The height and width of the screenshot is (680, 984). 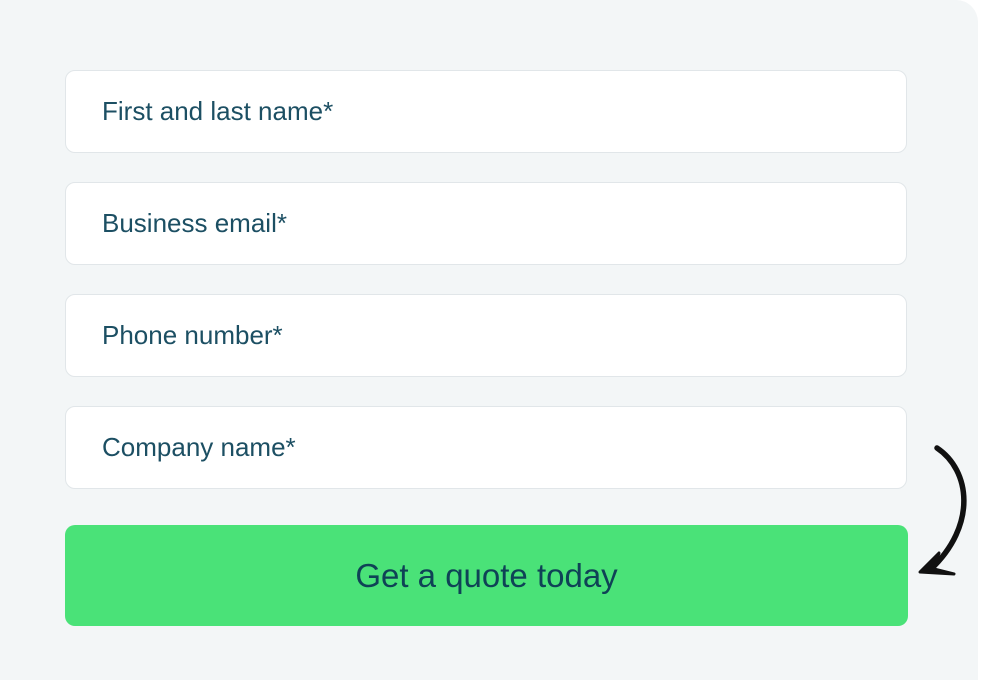 What do you see at coordinates (486, 111) in the screenshot?
I see `name-field` at bounding box center [486, 111].